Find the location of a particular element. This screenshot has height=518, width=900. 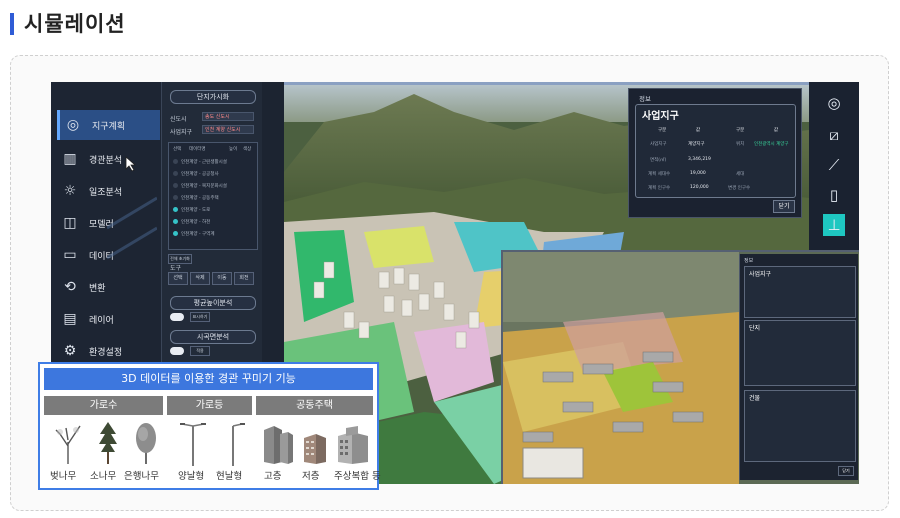

crop-icon: ⧄ is located at coordinates (834, 135).